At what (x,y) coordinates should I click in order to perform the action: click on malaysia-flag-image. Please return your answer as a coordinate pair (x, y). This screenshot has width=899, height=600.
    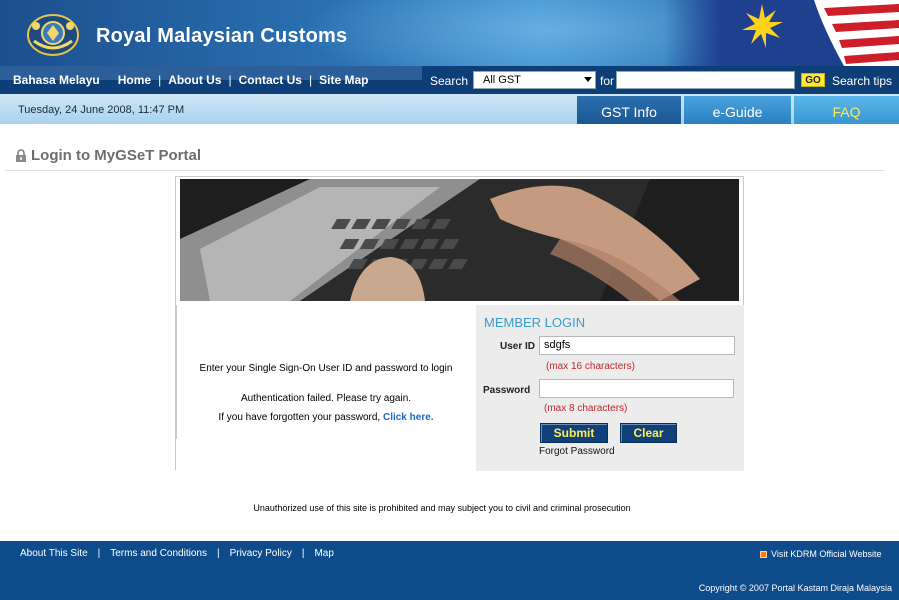
    Looking at the image, I should click on (781, 33).